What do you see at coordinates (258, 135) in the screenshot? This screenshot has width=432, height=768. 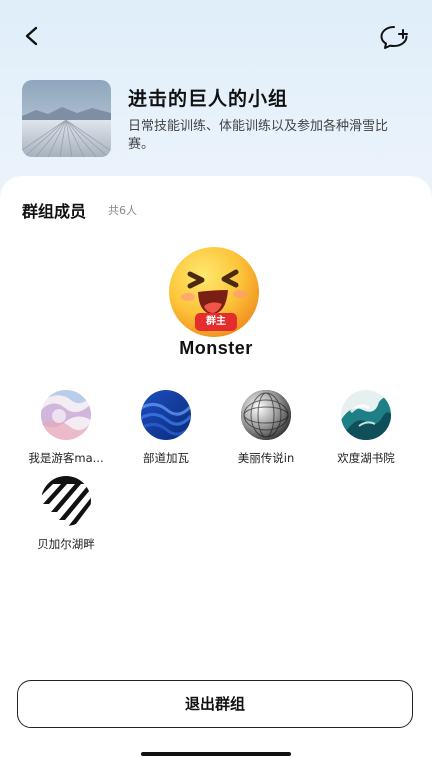 I see `group-description: 日常技能训练、体能训练以及参加各种滑雪比赛。` at bounding box center [258, 135].